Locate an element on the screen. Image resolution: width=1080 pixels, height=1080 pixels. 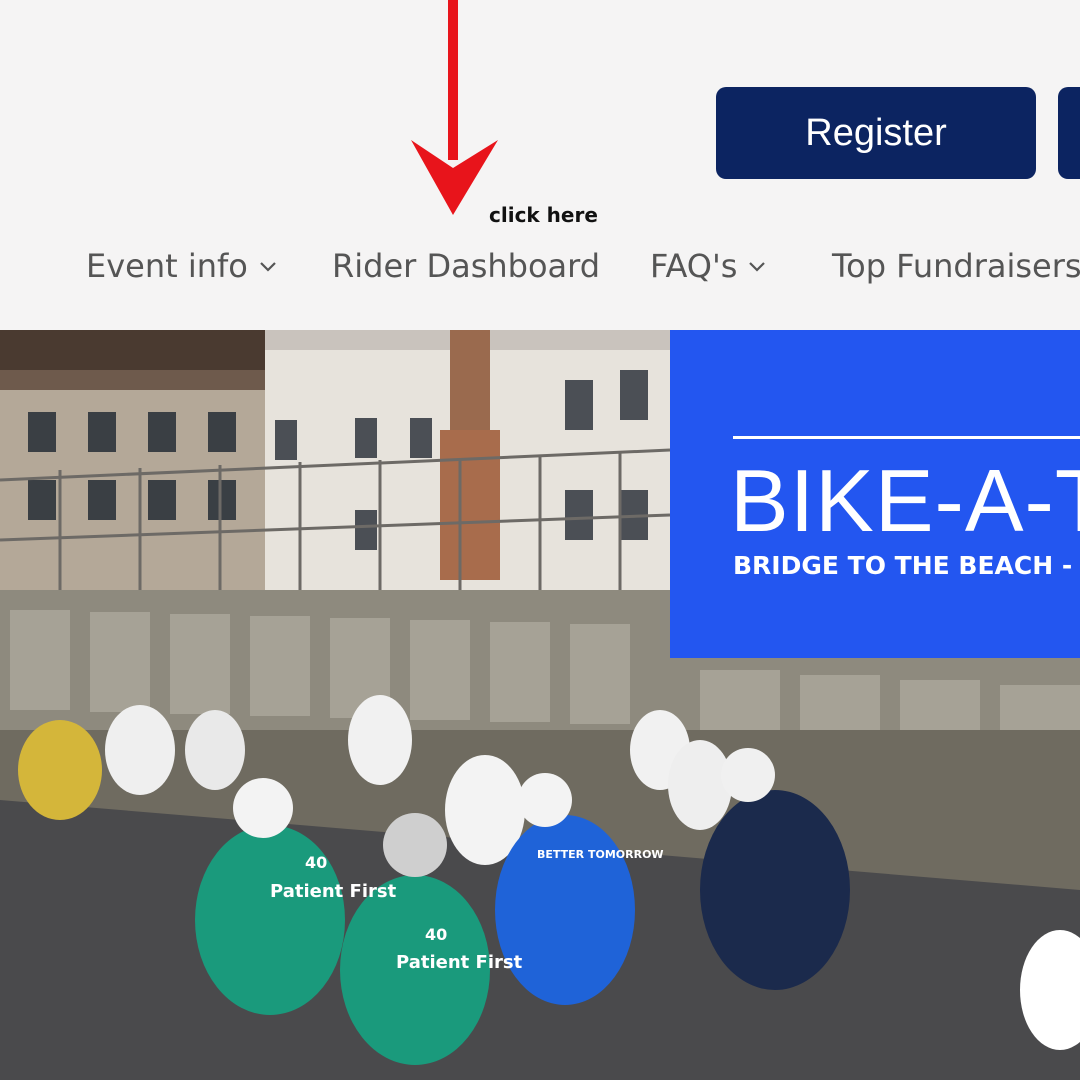
nav-item-label: Rider Dashboard is located at coordinates (466, 266).